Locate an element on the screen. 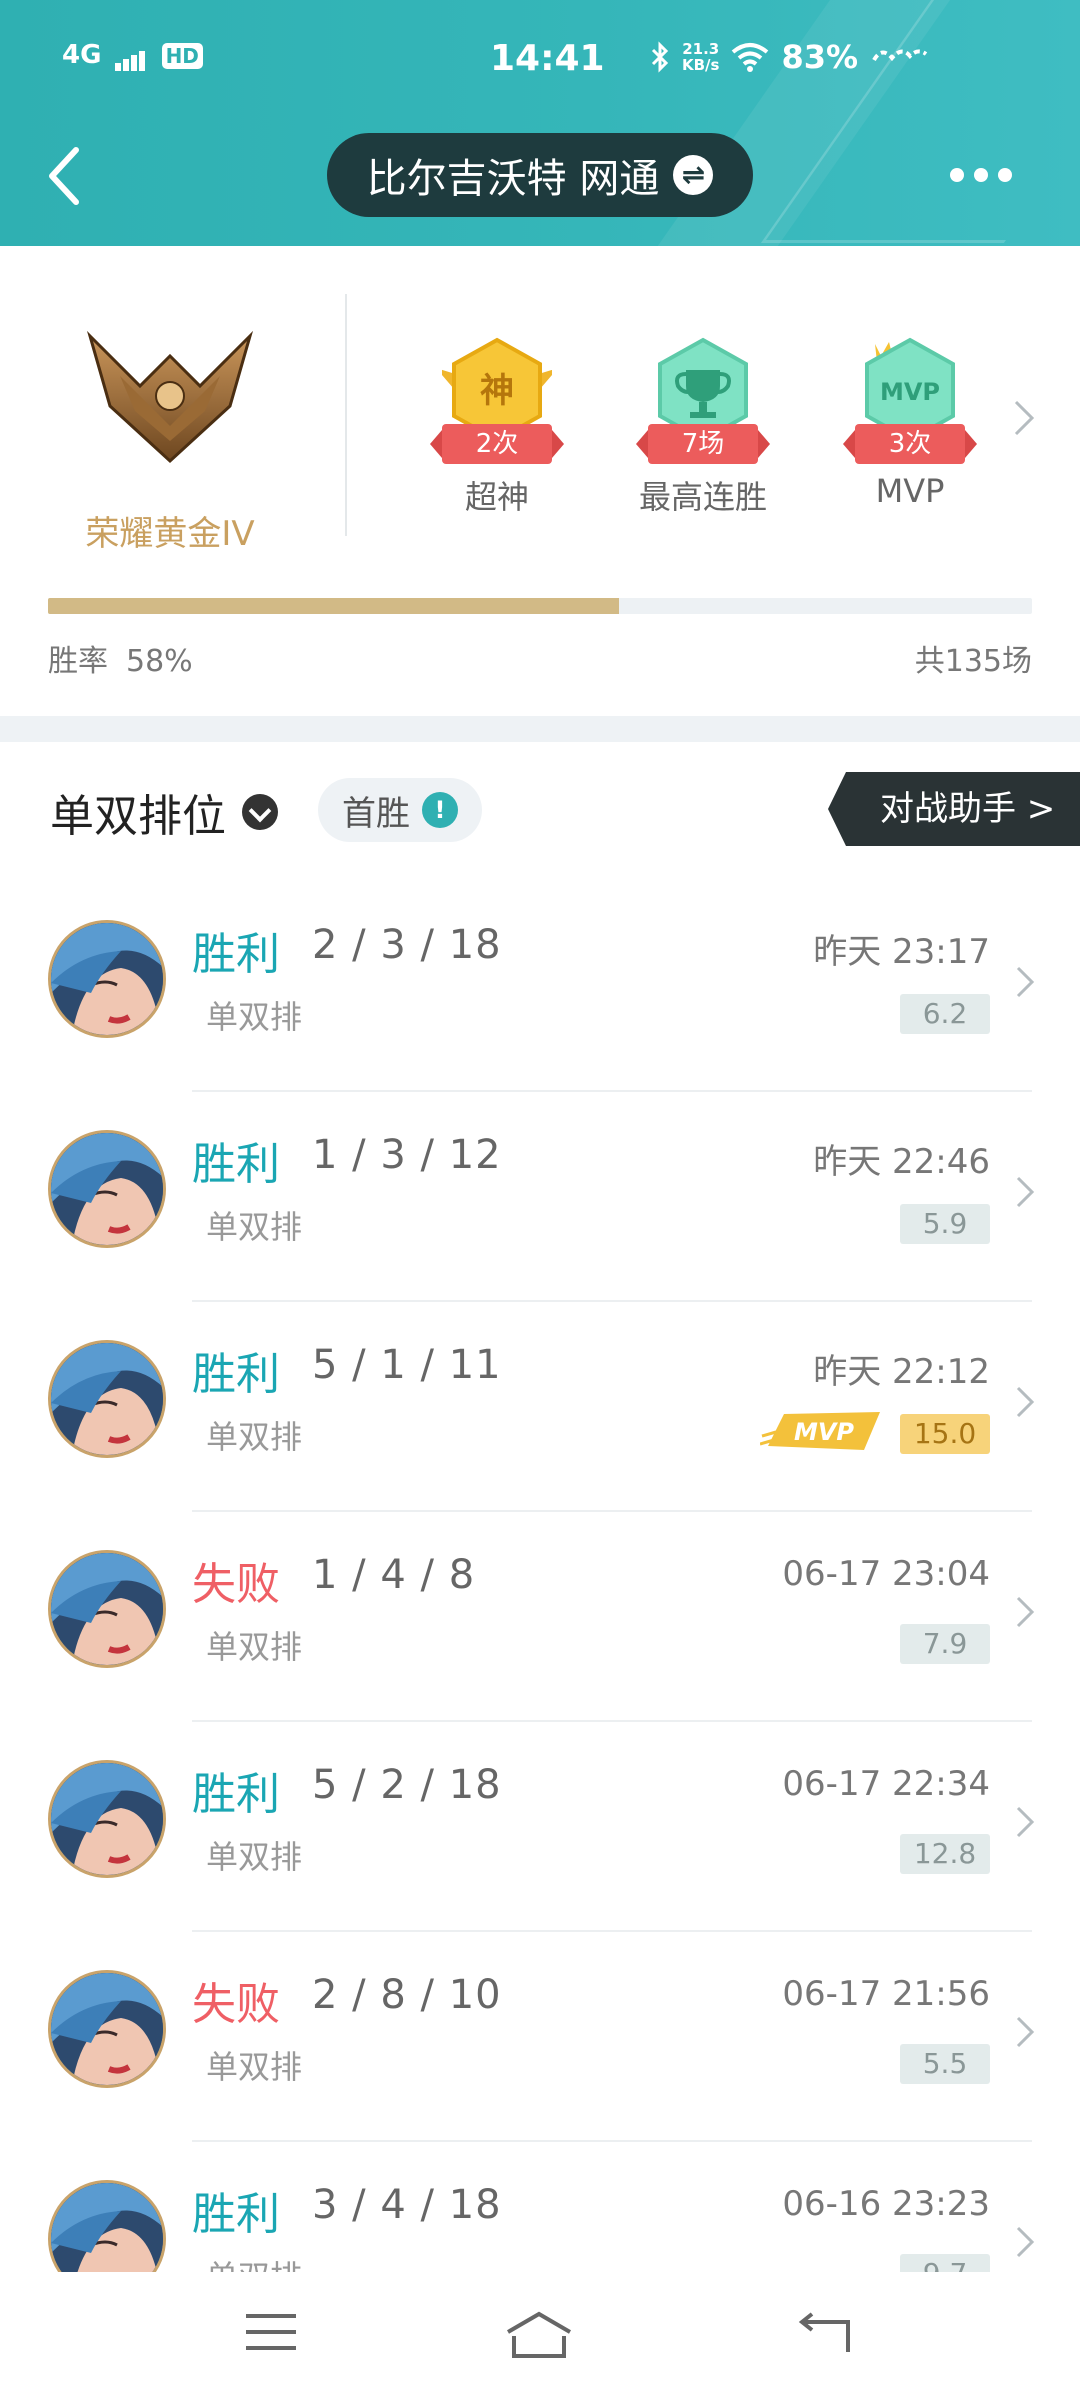 Image resolution: width=1080 pixels, height=2400 pixels. signal-indicator: 4G HD is located at coordinates (132, 55).